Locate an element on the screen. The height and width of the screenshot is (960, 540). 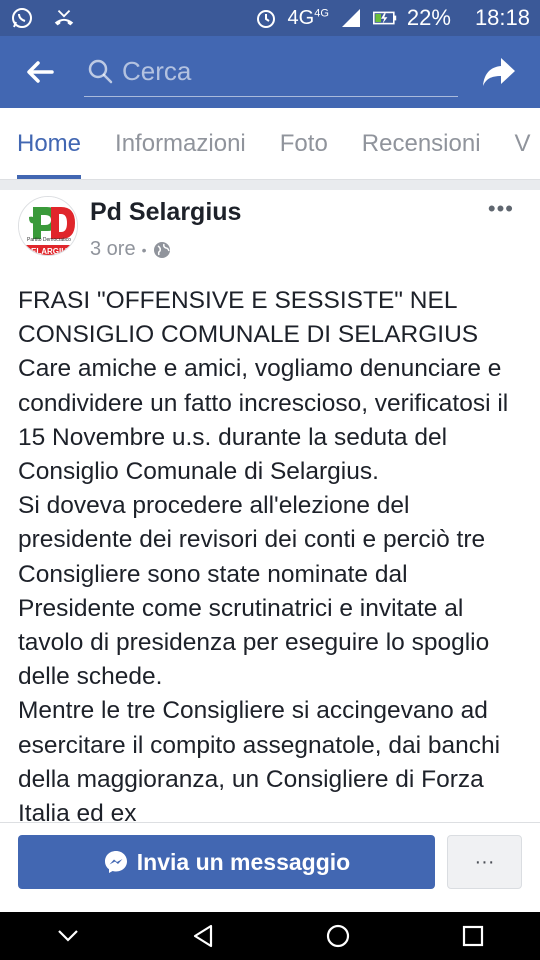
avatar: Partito Democratico SELARGIUS is located at coordinates (48, 226).